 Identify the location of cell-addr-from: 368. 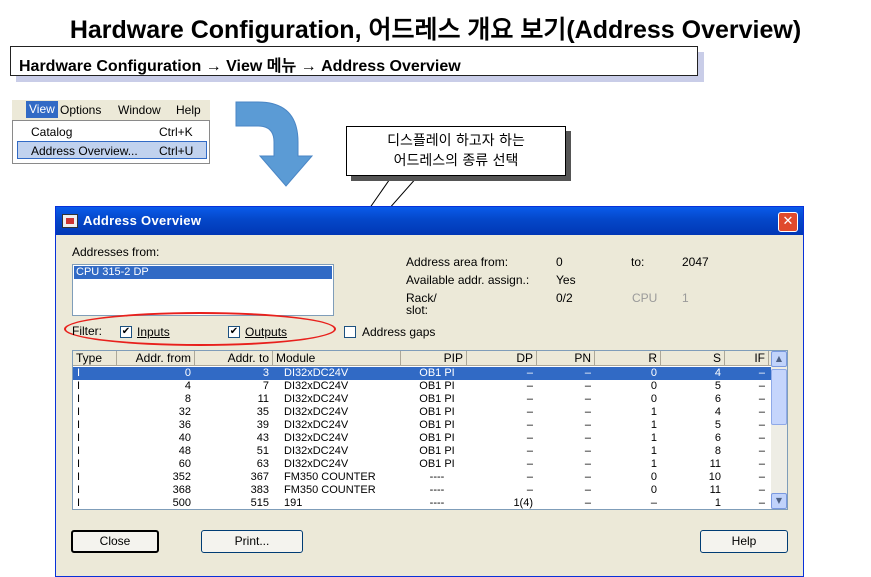
(181, 490).